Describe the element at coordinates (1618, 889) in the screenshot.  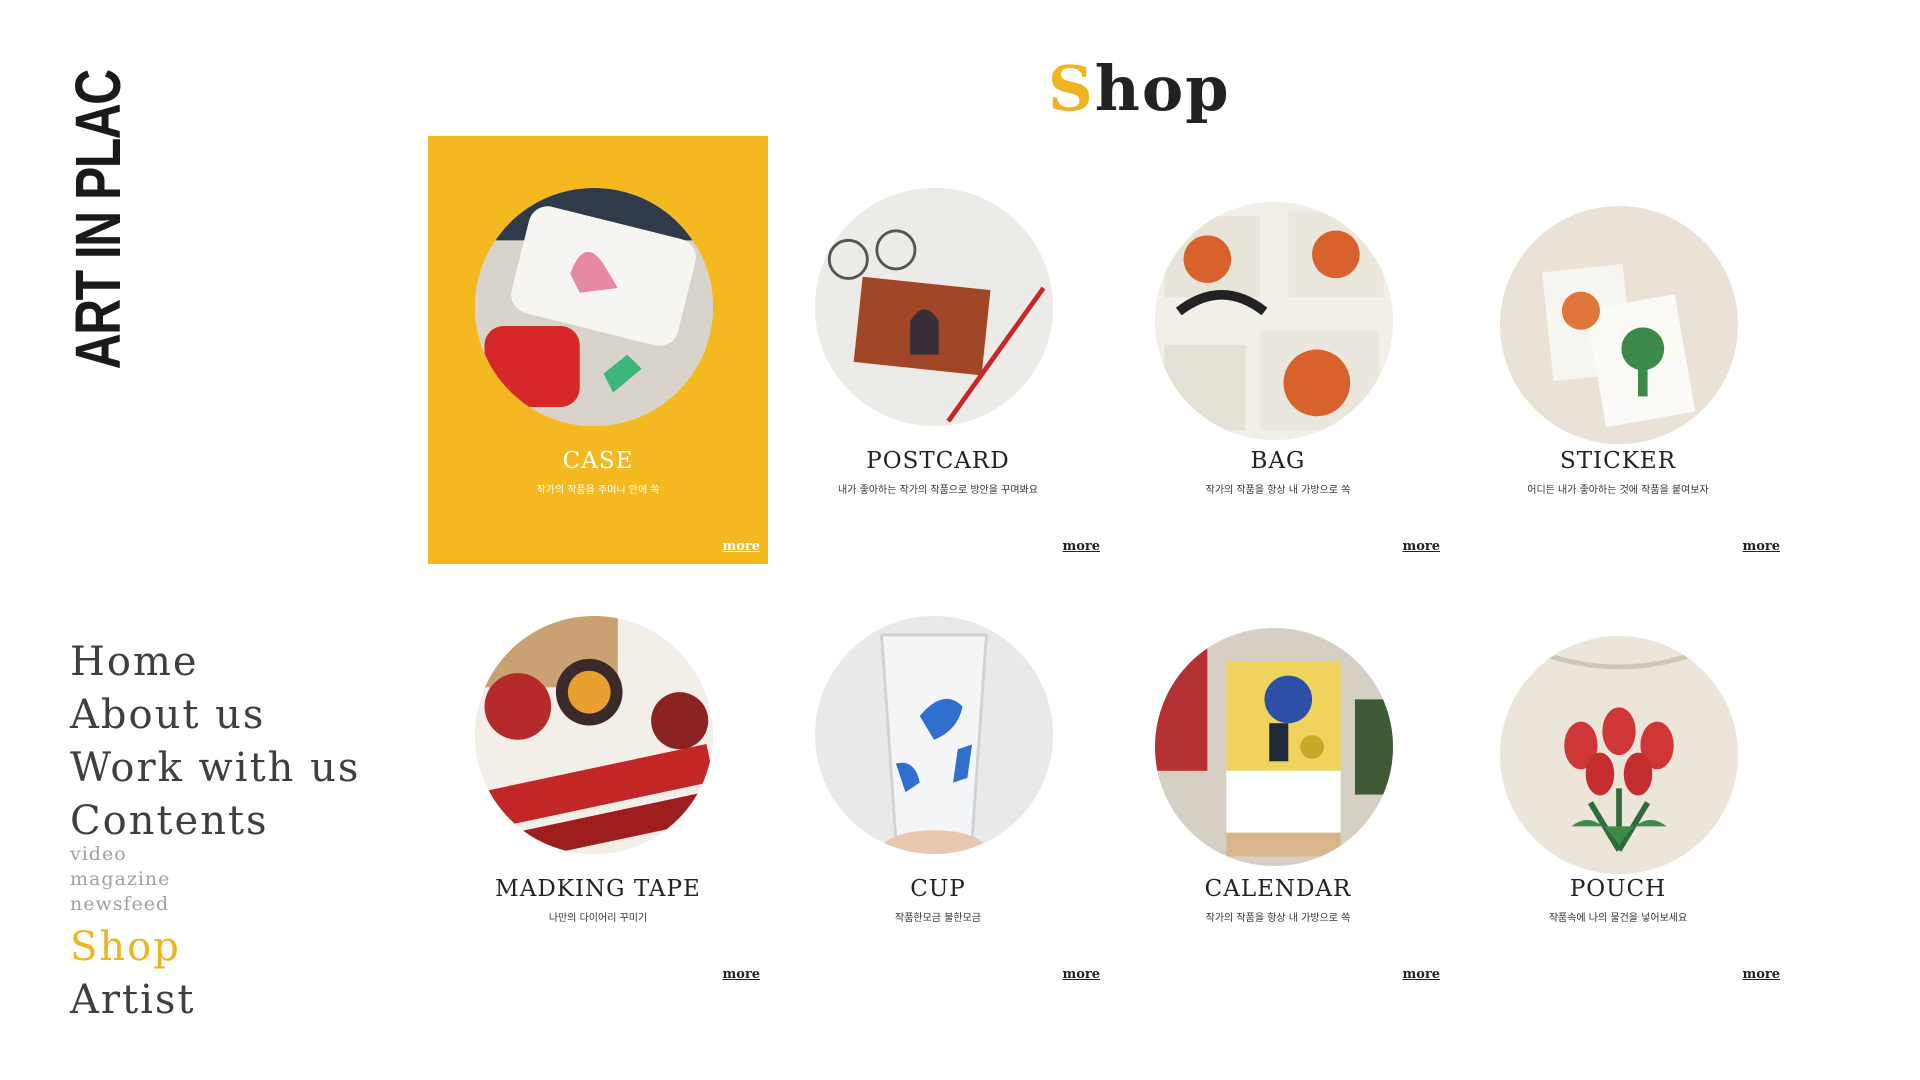
I see `product-title: POUCH` at that location.